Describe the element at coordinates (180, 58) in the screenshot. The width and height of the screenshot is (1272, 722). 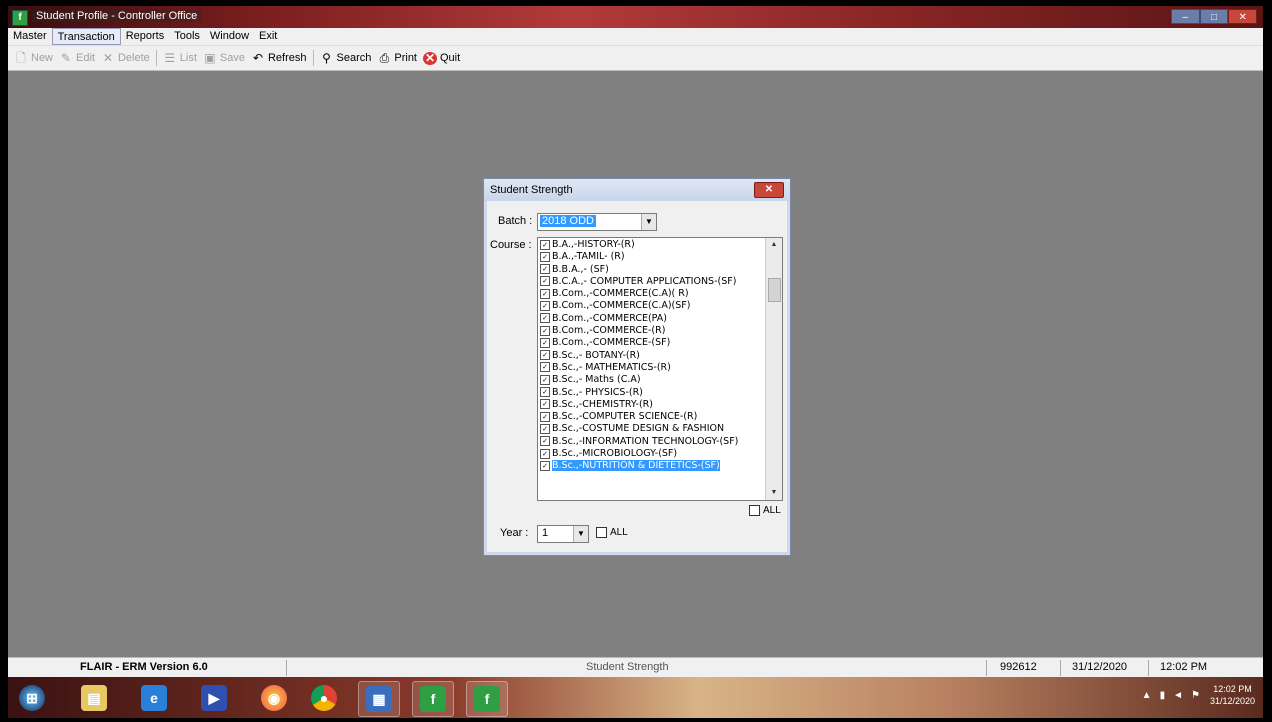
I see `list-button: ☰ List` at that location.